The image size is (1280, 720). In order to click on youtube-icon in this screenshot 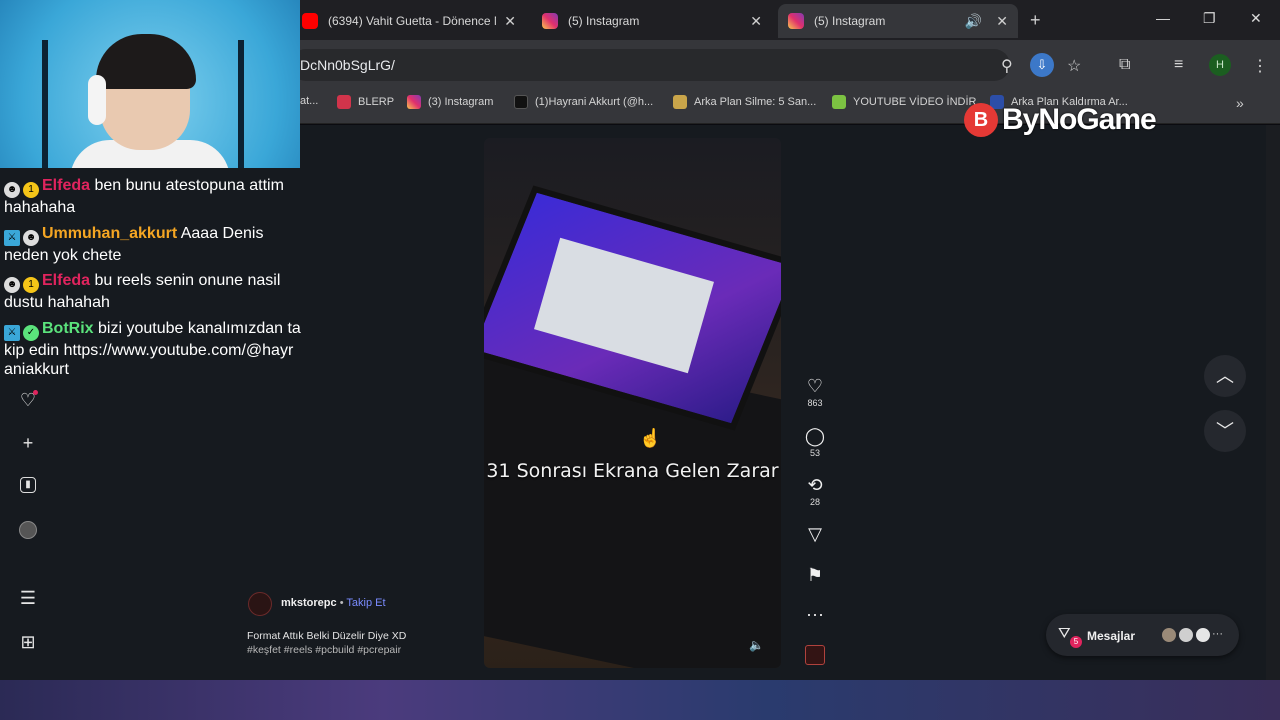, I will do `click(310, 21)`.